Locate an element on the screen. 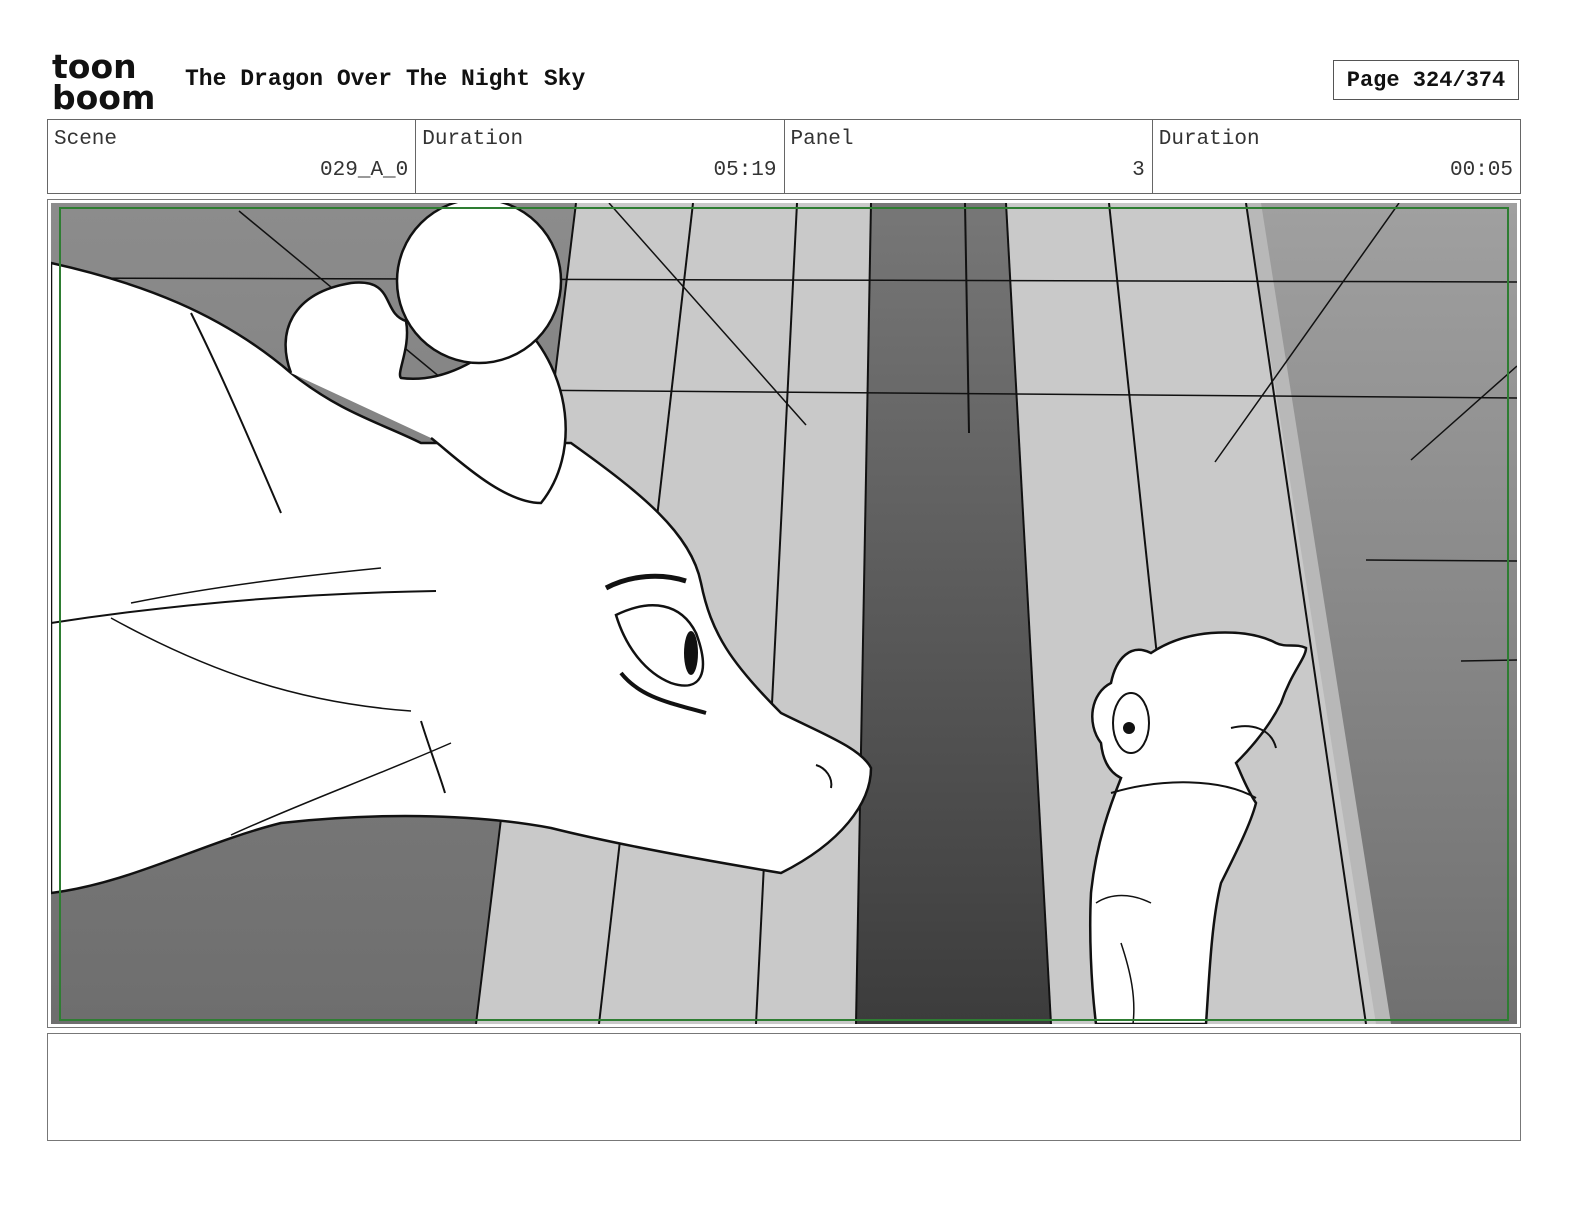 The image size is (1584, 1224). scene-duration-label: Duration is located at coordinates (473, 139).